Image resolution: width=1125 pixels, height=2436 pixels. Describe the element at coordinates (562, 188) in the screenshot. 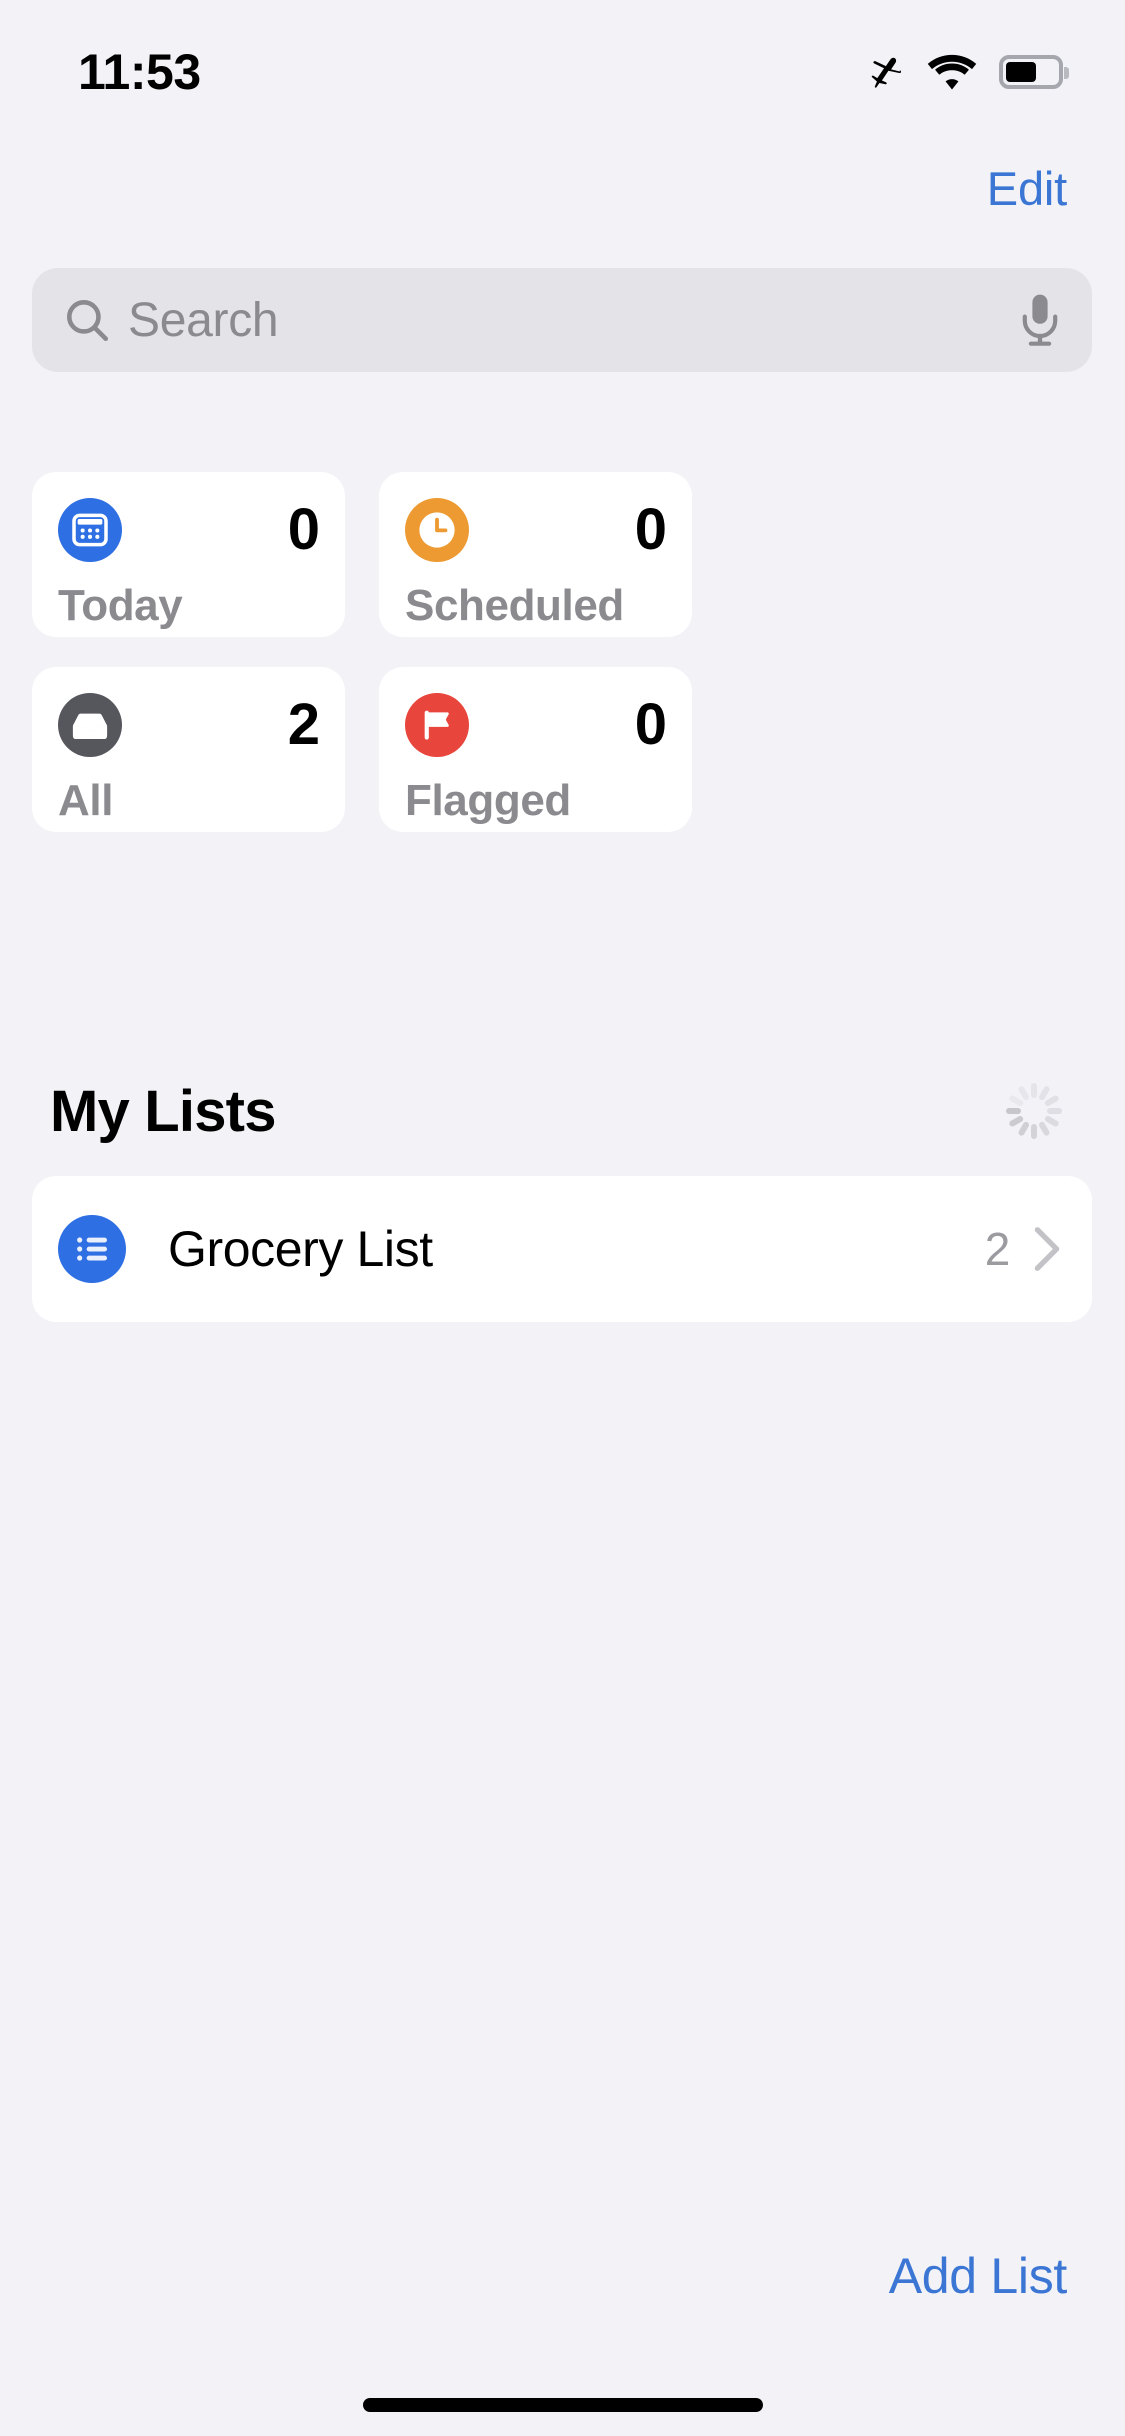

I see `navigation-bar: Edit` at that location.